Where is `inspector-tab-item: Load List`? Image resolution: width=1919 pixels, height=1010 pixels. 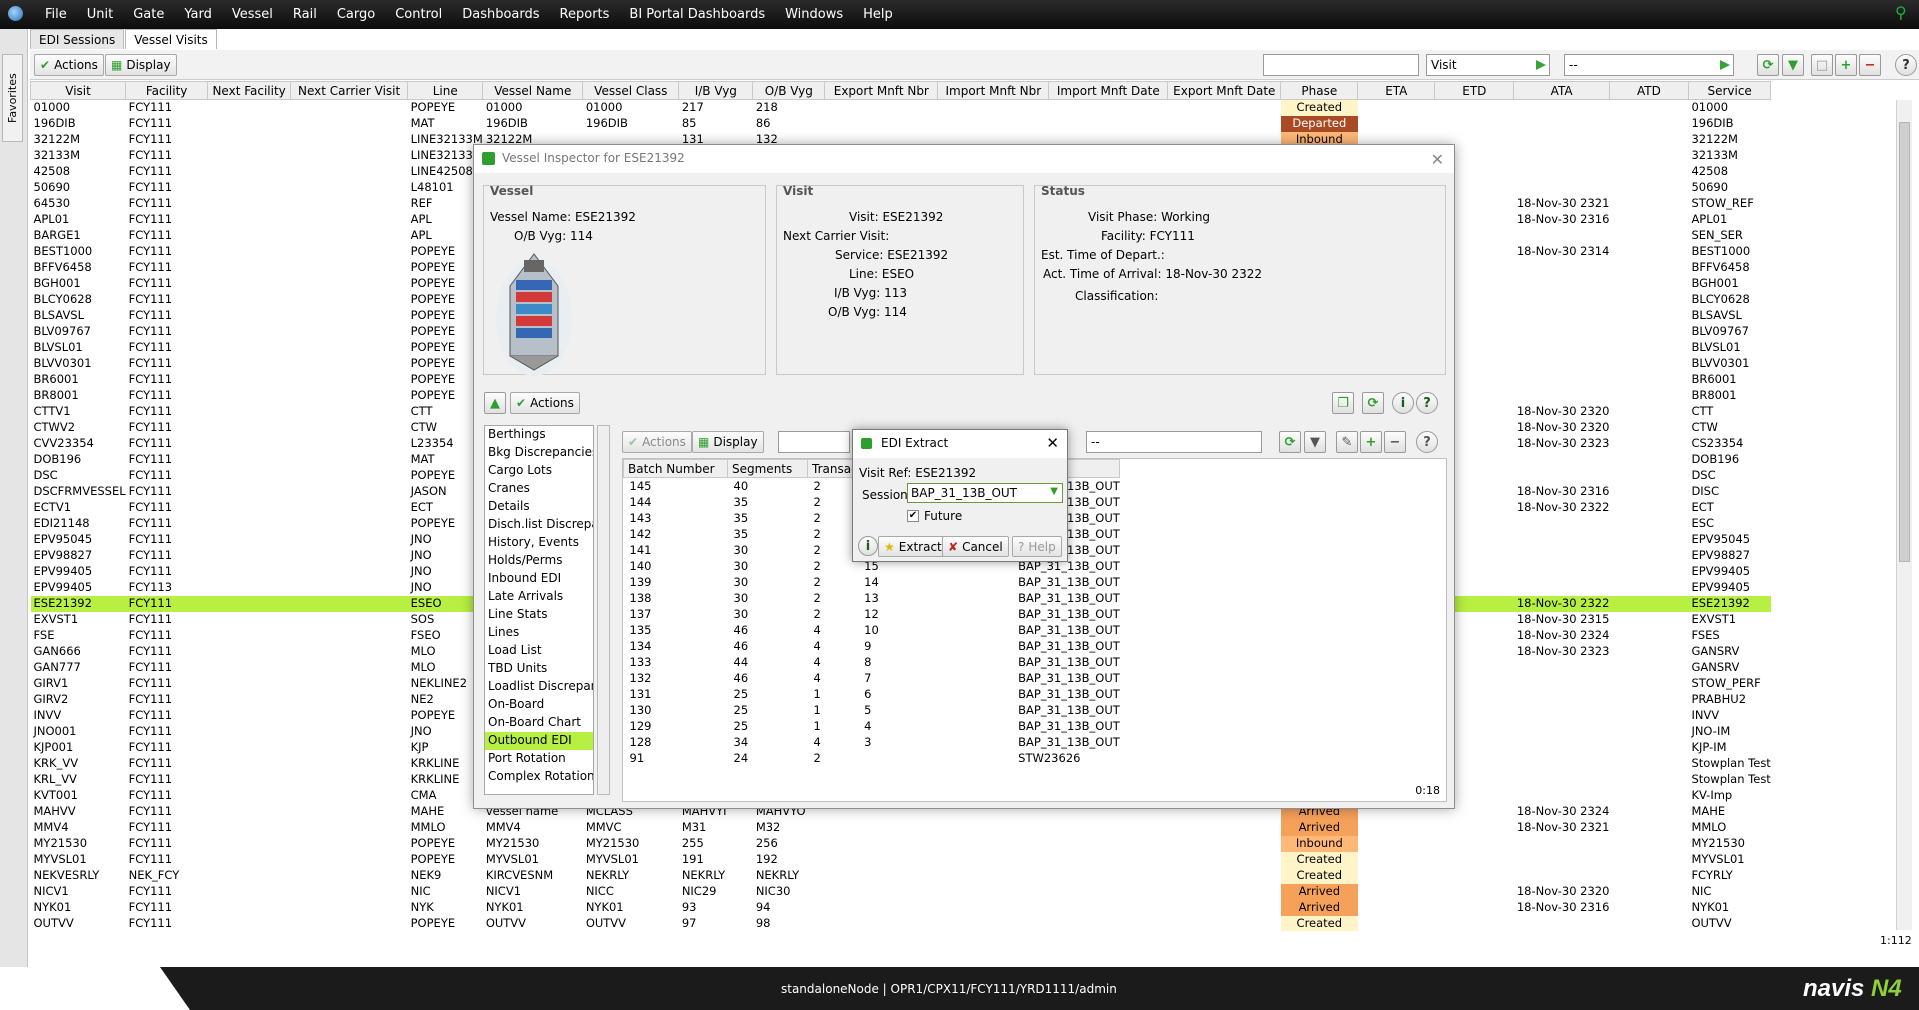
inspector-tab-item: Load List is located at coordinates (539, 651).